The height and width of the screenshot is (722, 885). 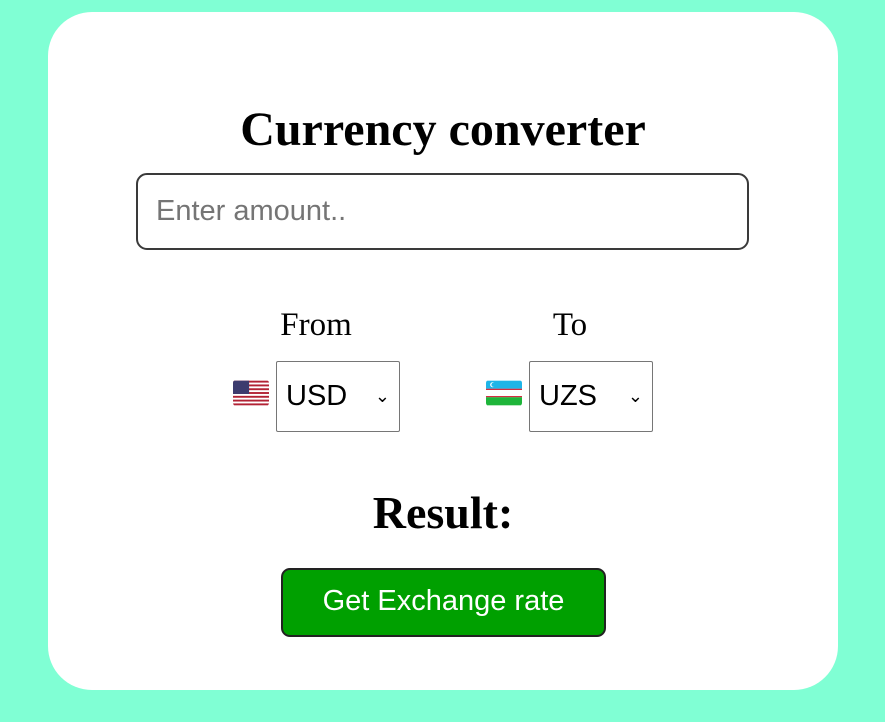 What do you see at coordinates (316, 325) in the screenshot?
I see `from-label: From` at bounding box center [316, 325].